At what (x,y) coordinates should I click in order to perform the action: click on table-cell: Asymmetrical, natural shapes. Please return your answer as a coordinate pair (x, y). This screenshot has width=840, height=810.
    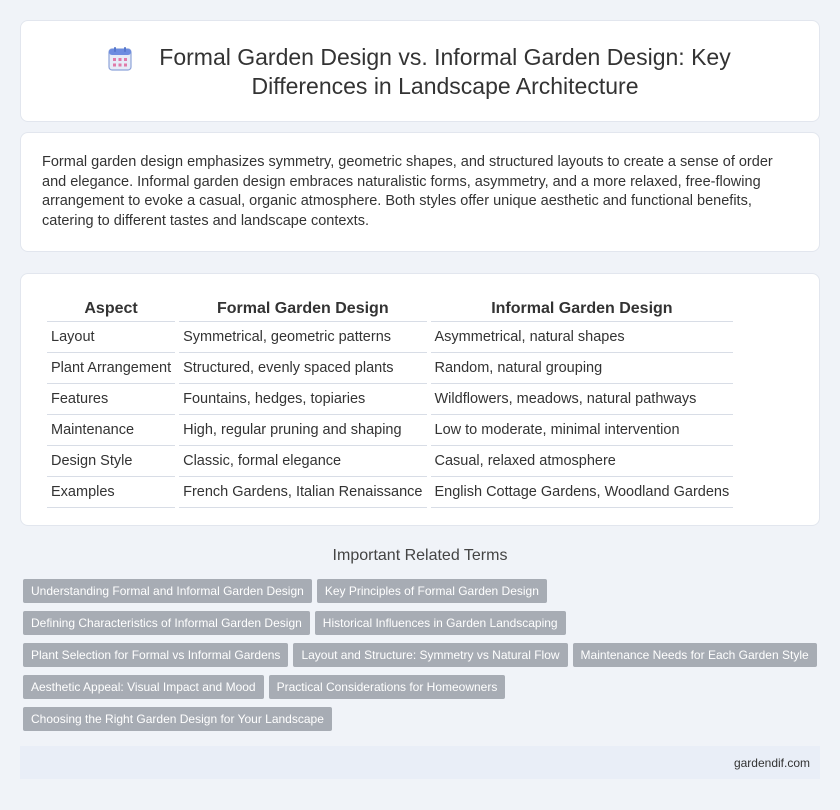
    Looking at the image, I should click on (582, 337).